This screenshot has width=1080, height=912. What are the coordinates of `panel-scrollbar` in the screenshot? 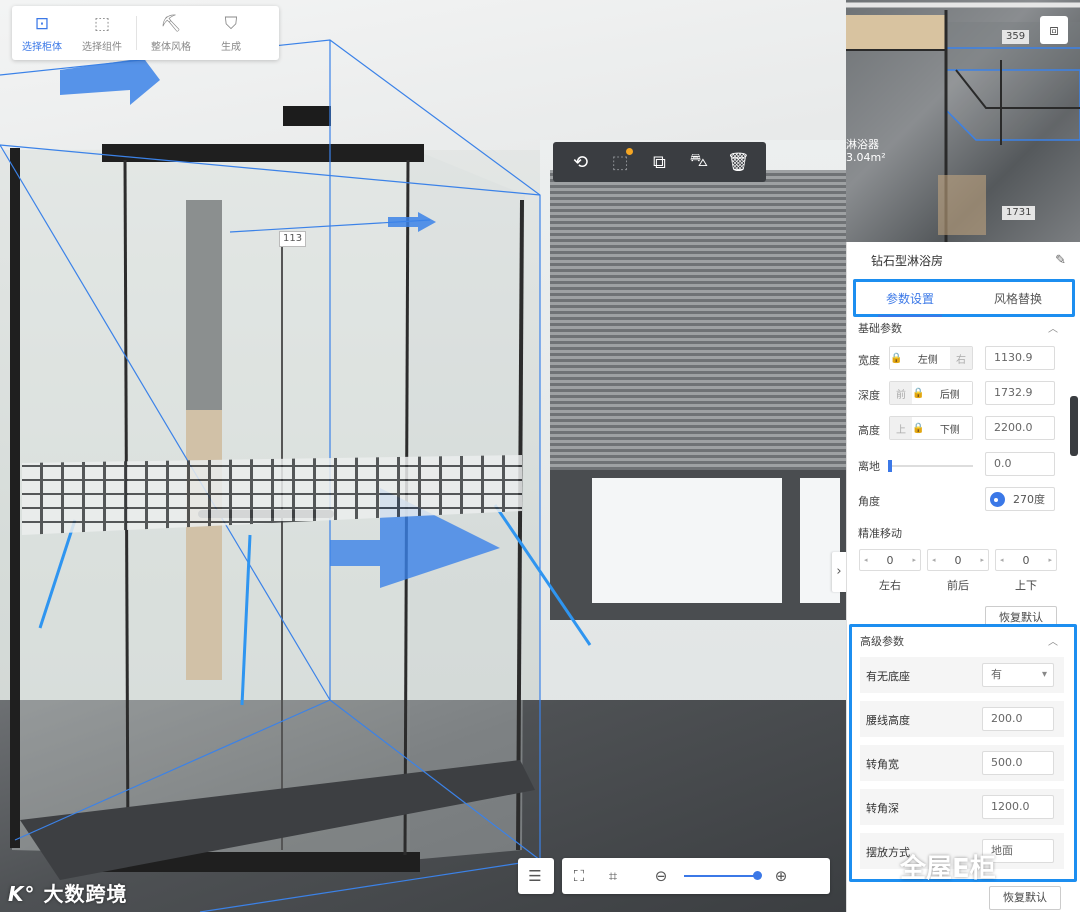 It's located at (1074, 426).